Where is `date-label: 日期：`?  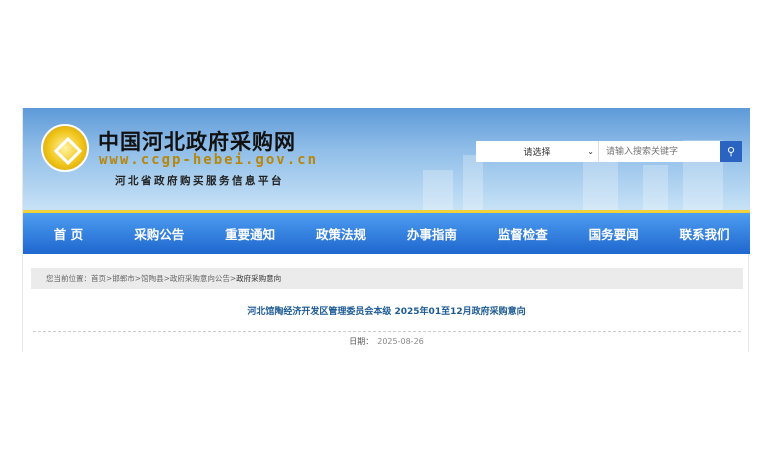
date-label: 日期： is located at coordinates (361, 341).